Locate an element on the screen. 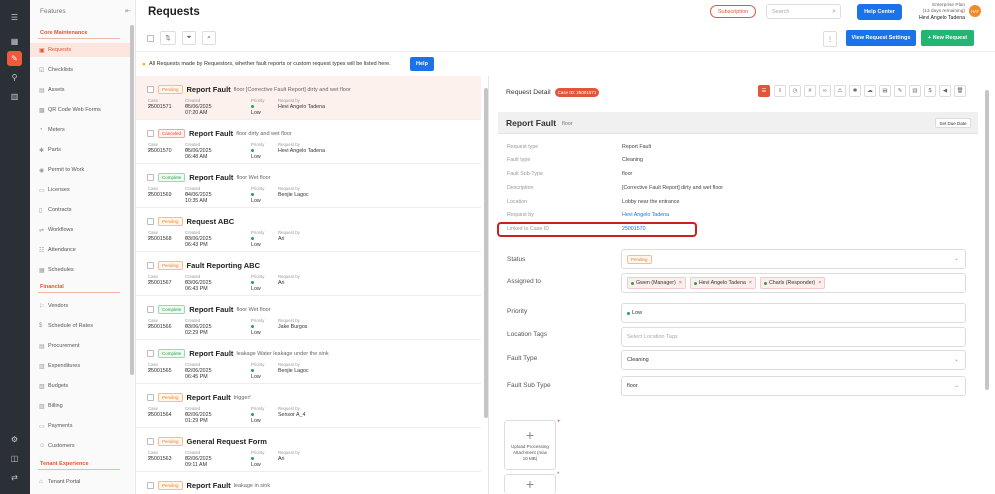 The height and width of the screenshot is (494, 995). new-request-button: + New Request is located at coordinates (947, 38).